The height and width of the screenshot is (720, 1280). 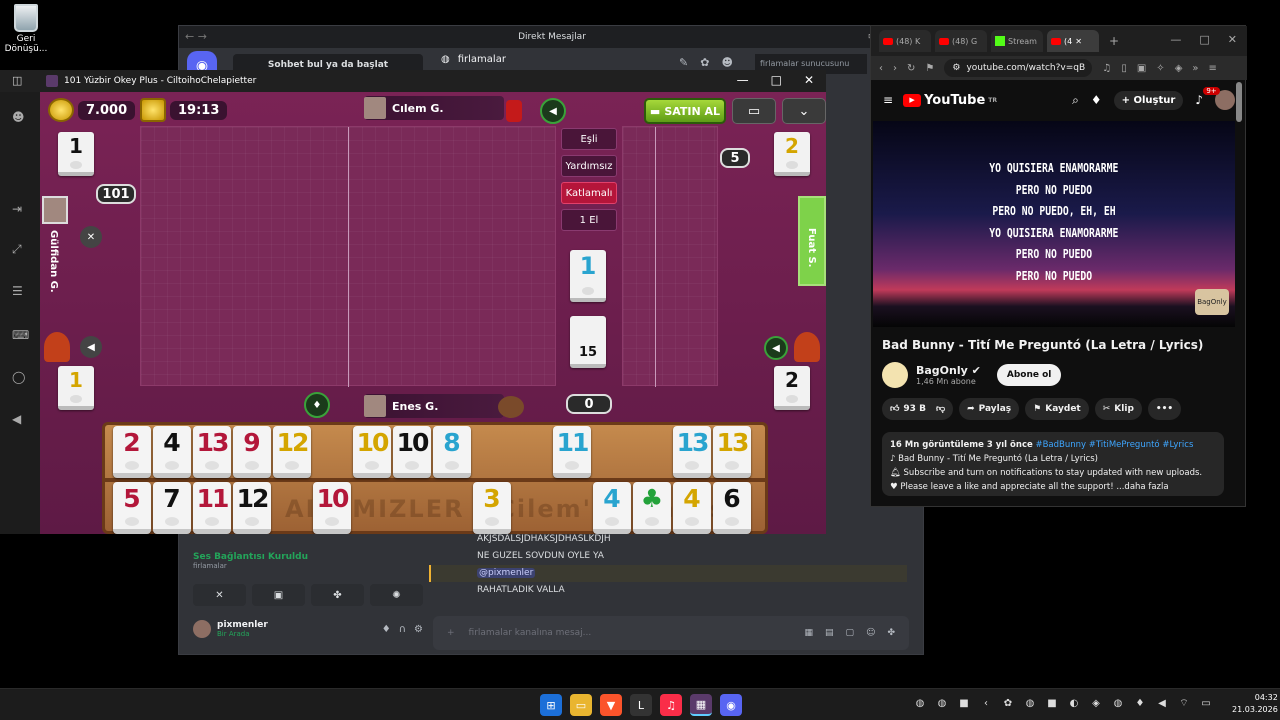 What do you see at coordinates (588, 342) in the screenshot?
I see `draw-pile: 15` at bounding box center [588, 342].